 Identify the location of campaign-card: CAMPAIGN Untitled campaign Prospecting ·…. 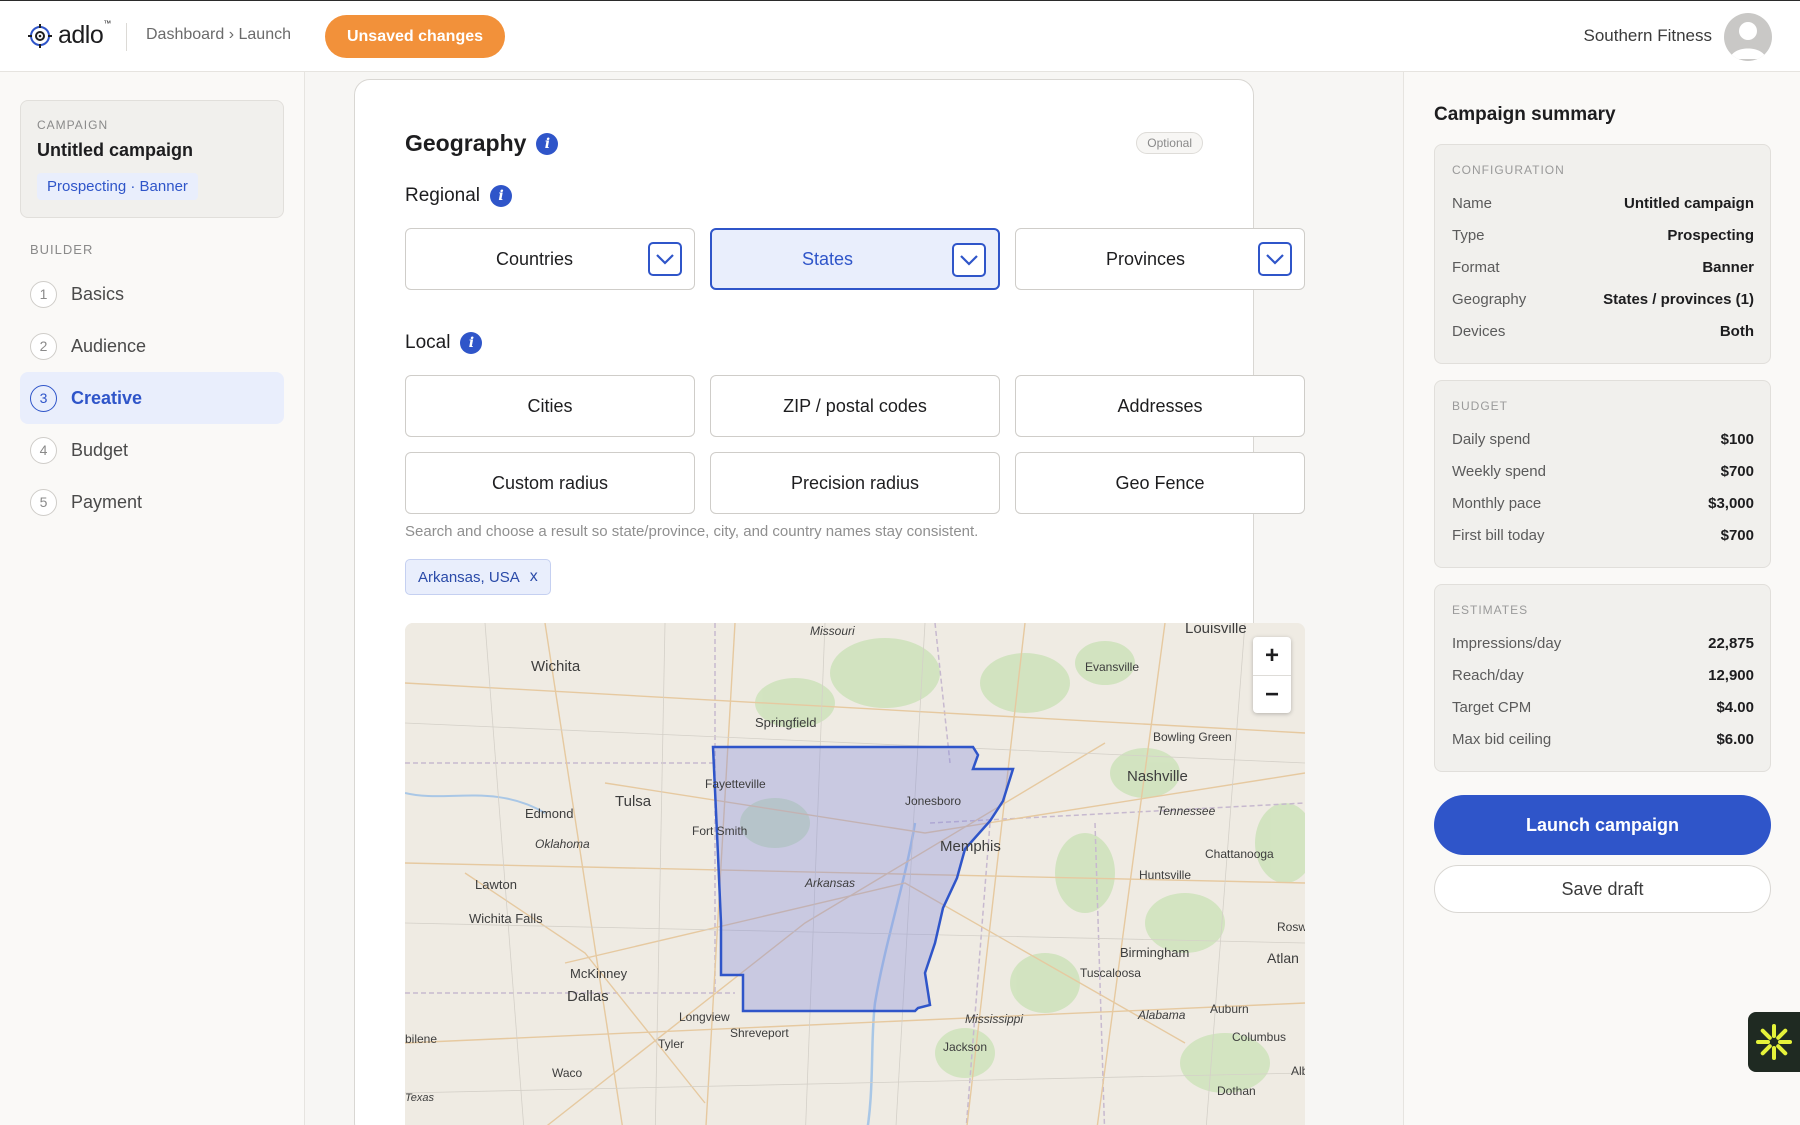
(152, 159).